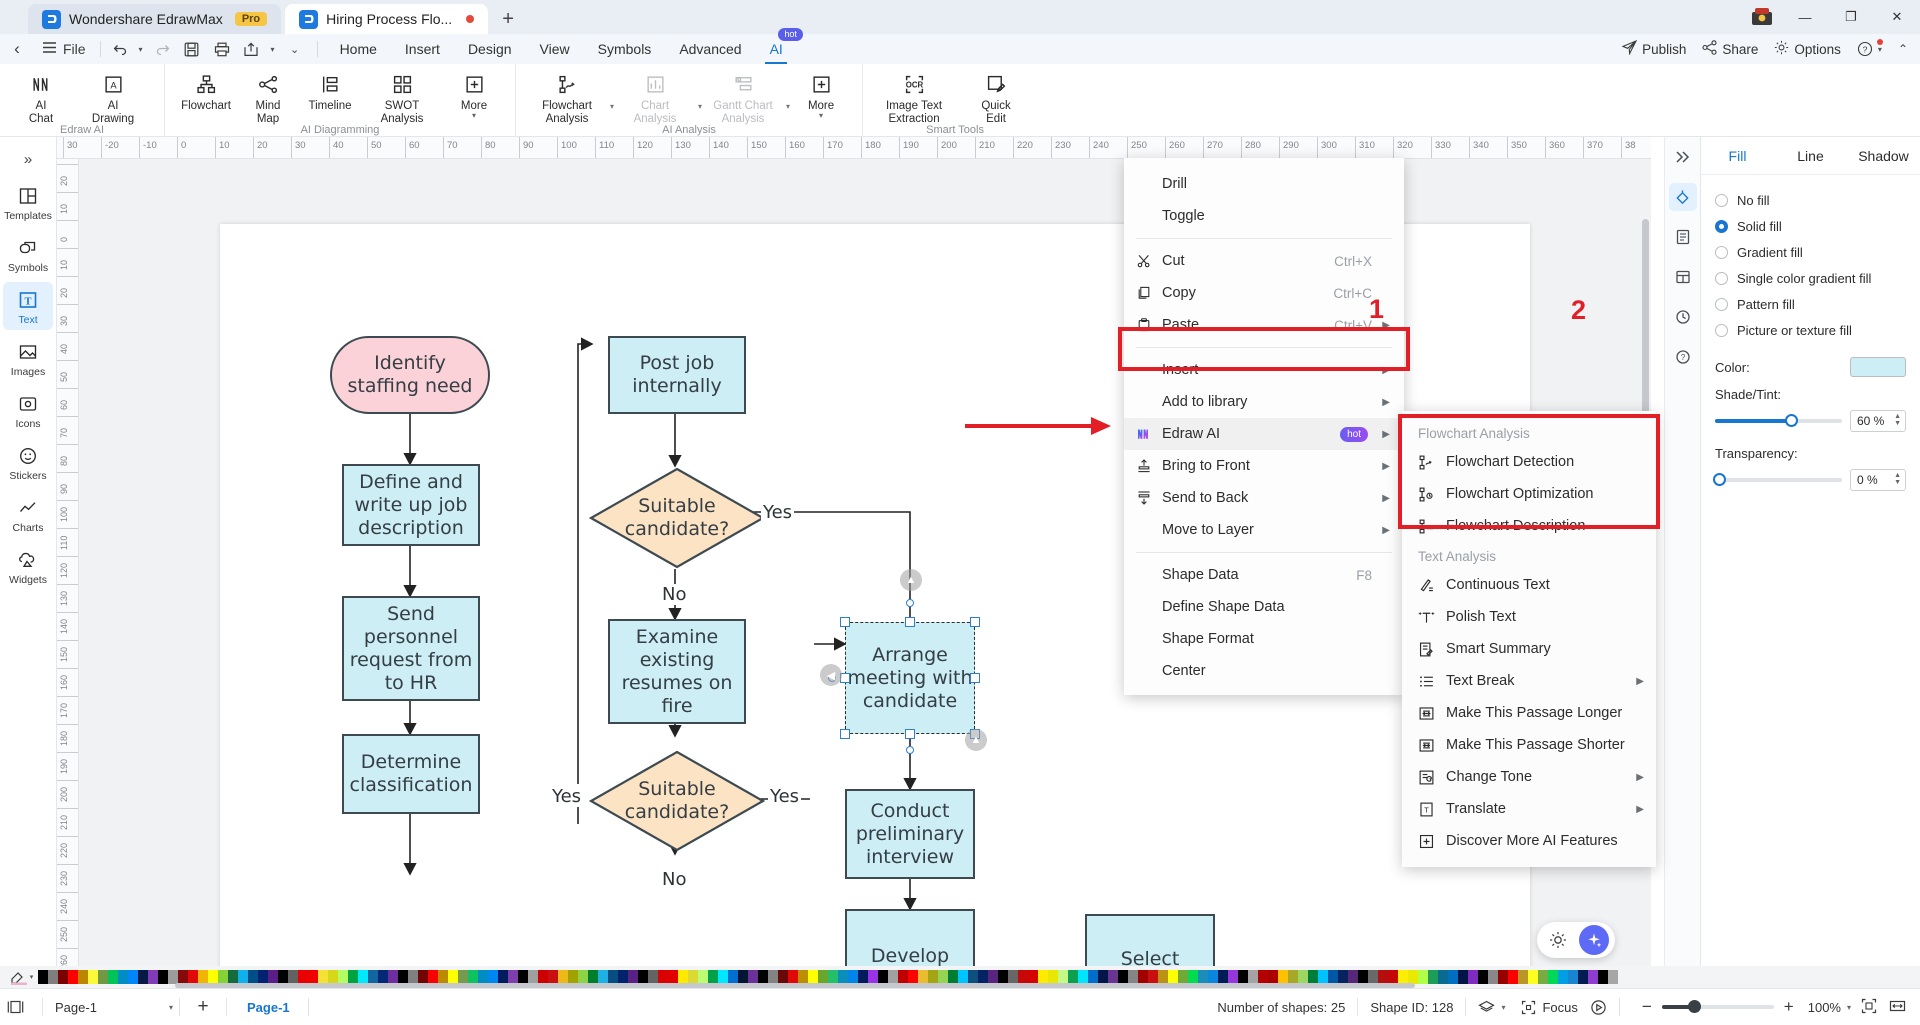  What do you see at coordinates (1903, 49) in the screenshot?
I see `collapse-ribbon-button: ⌃` at bounding box center [1903, 49].